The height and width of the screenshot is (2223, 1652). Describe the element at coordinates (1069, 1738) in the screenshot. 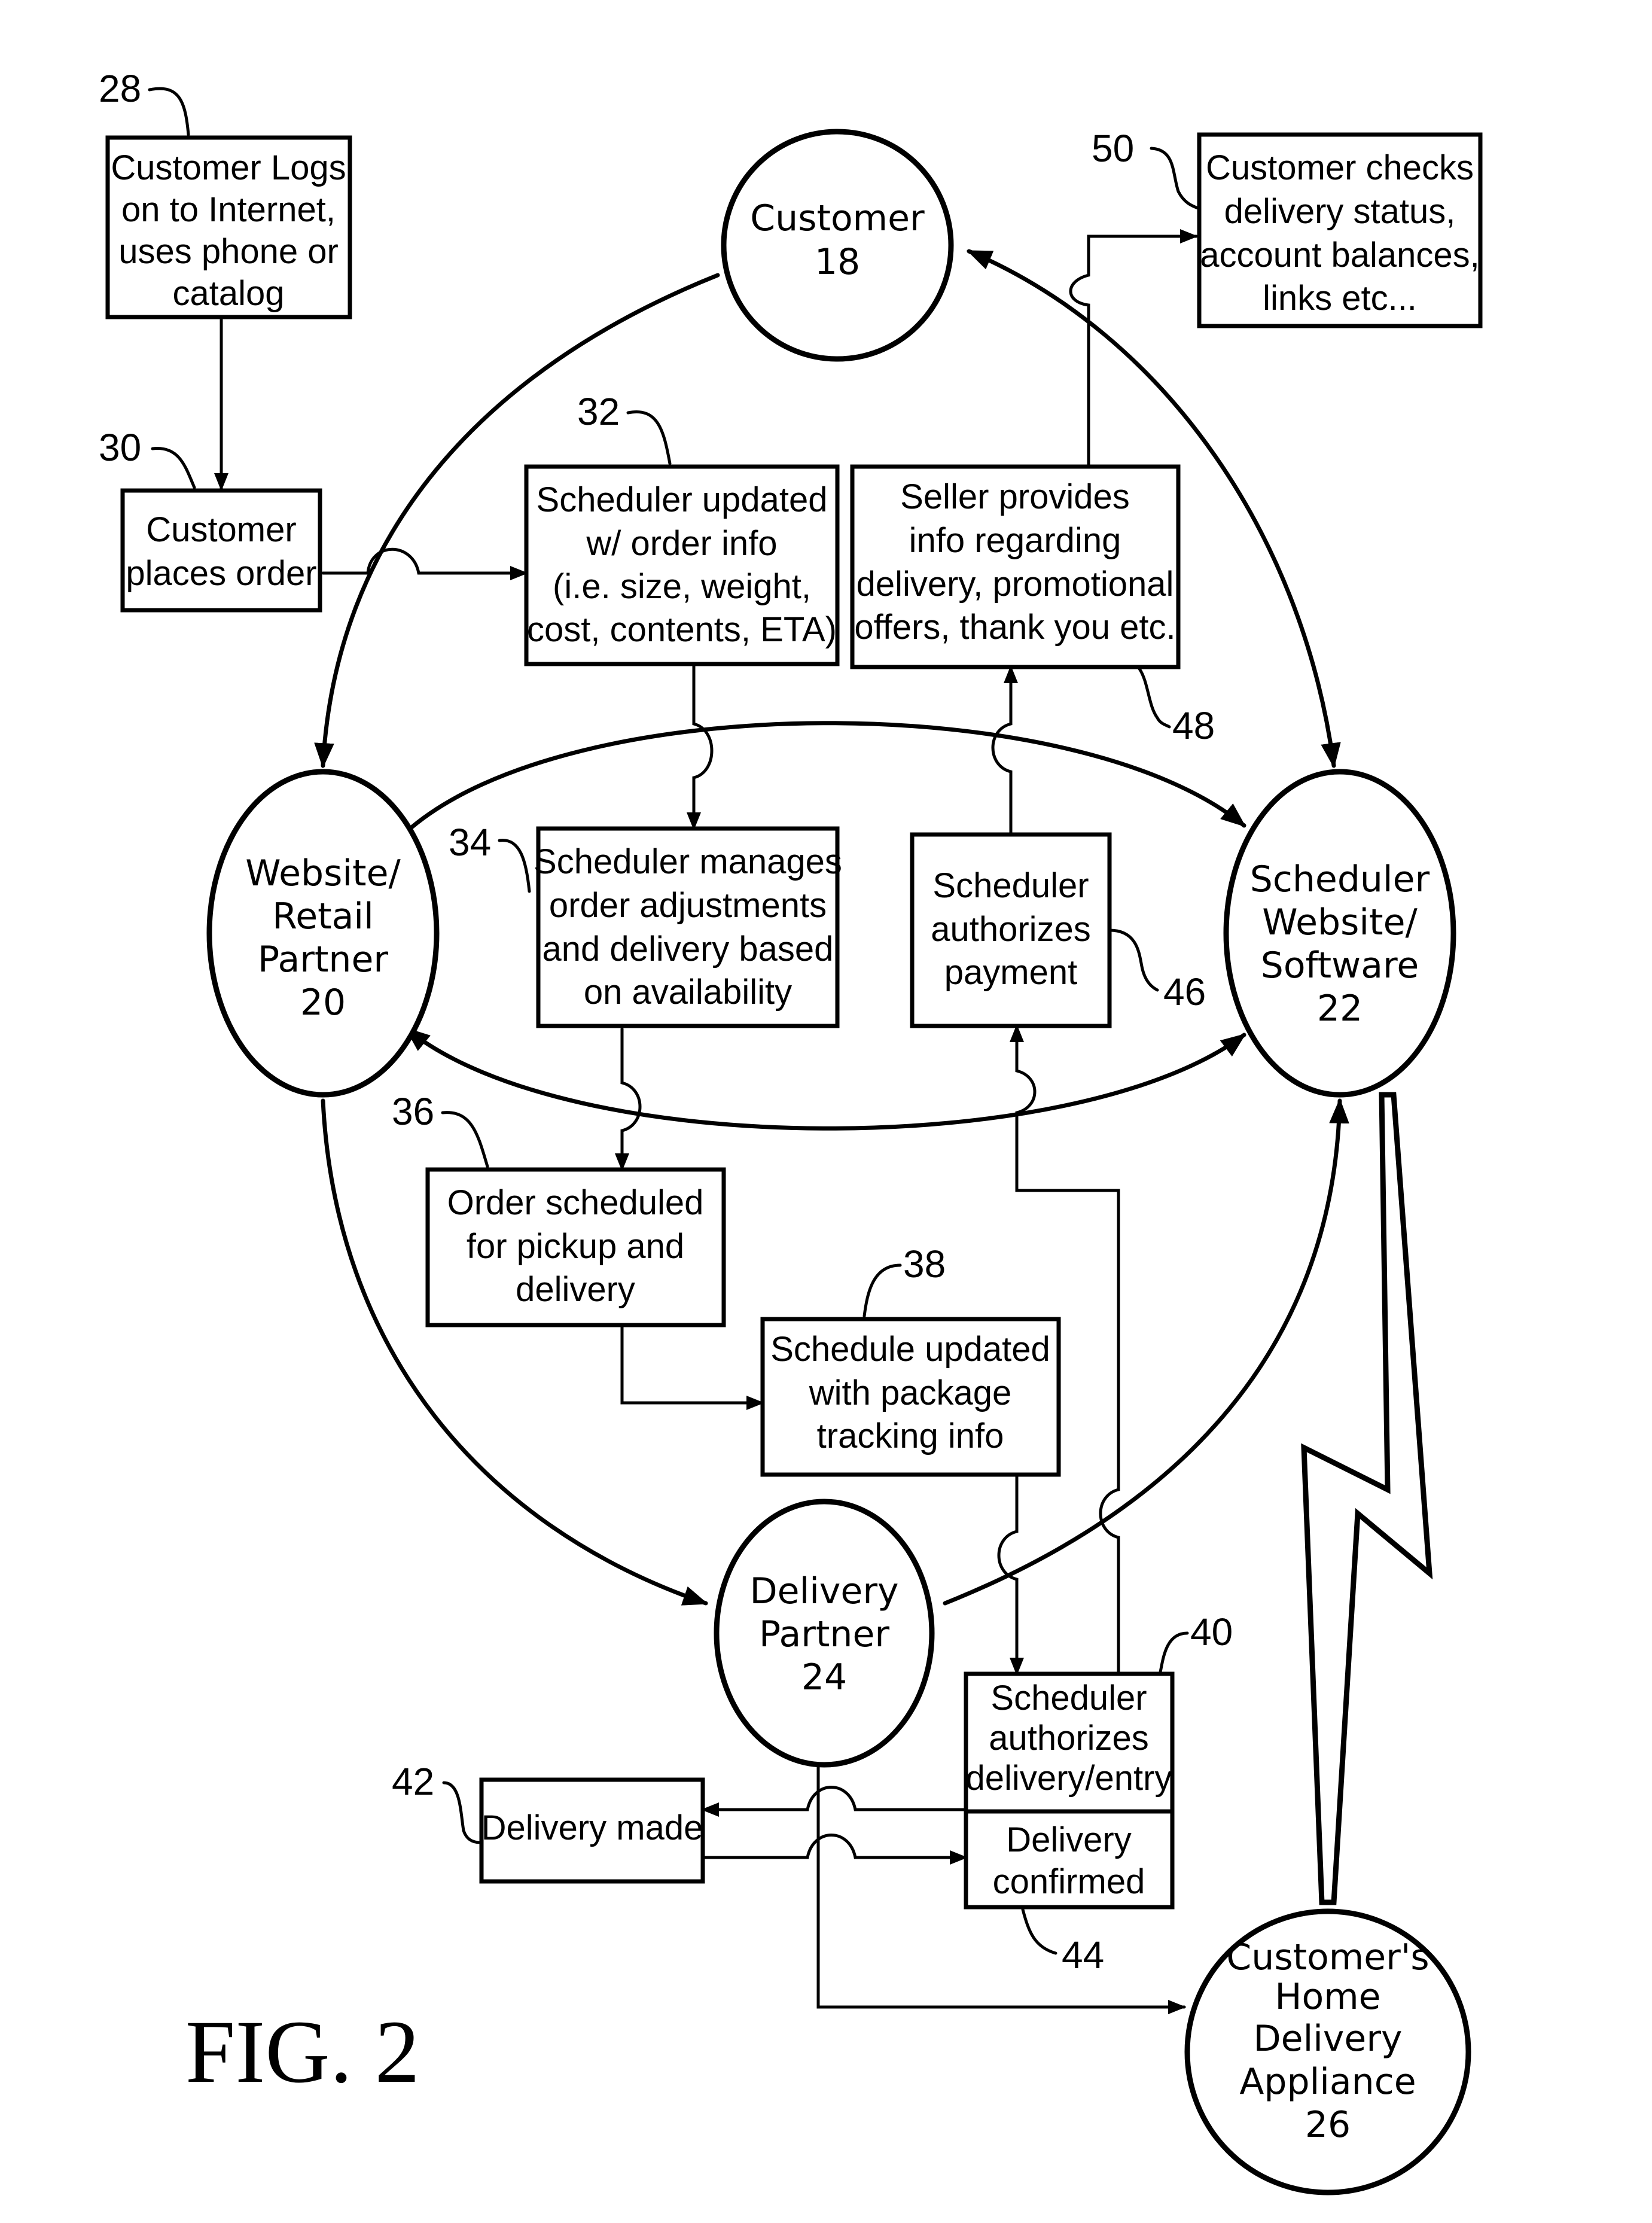

I see `svg-text:Schedulerauthorizesdelivery/en: Scheduler authorizes delivery/entry` at that location.